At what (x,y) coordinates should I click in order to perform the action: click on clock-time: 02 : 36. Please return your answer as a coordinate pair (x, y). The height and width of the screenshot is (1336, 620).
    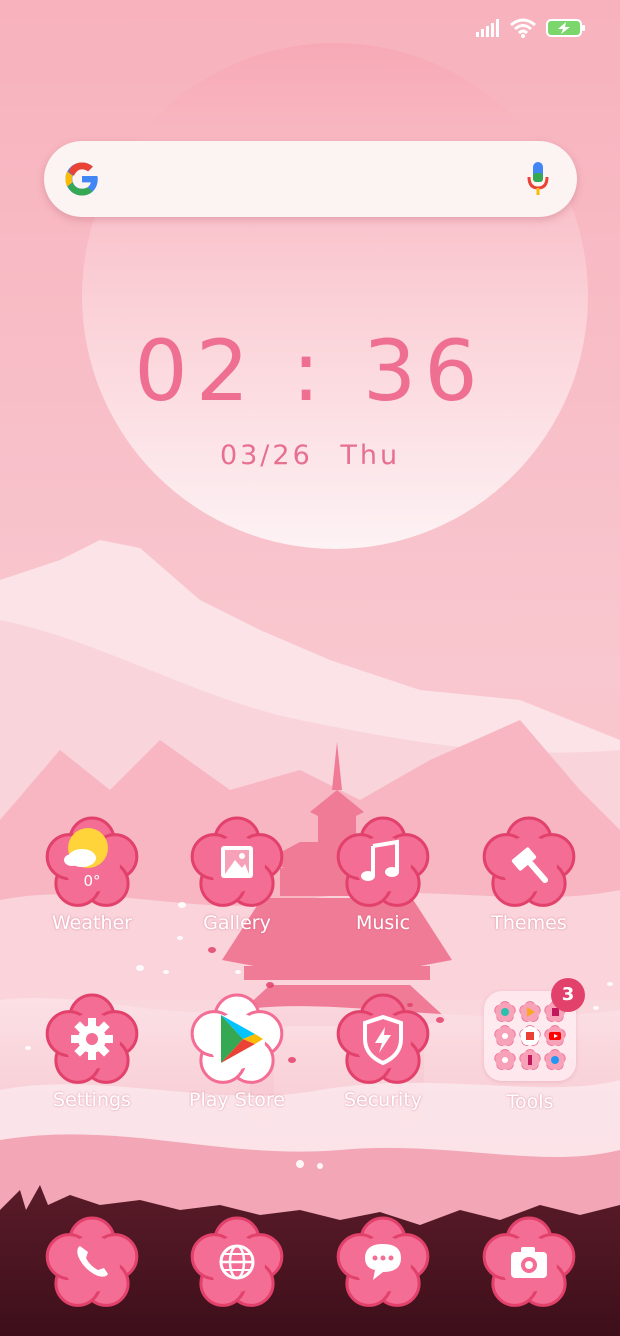
    Looking at the image, I should click on (310, 371).